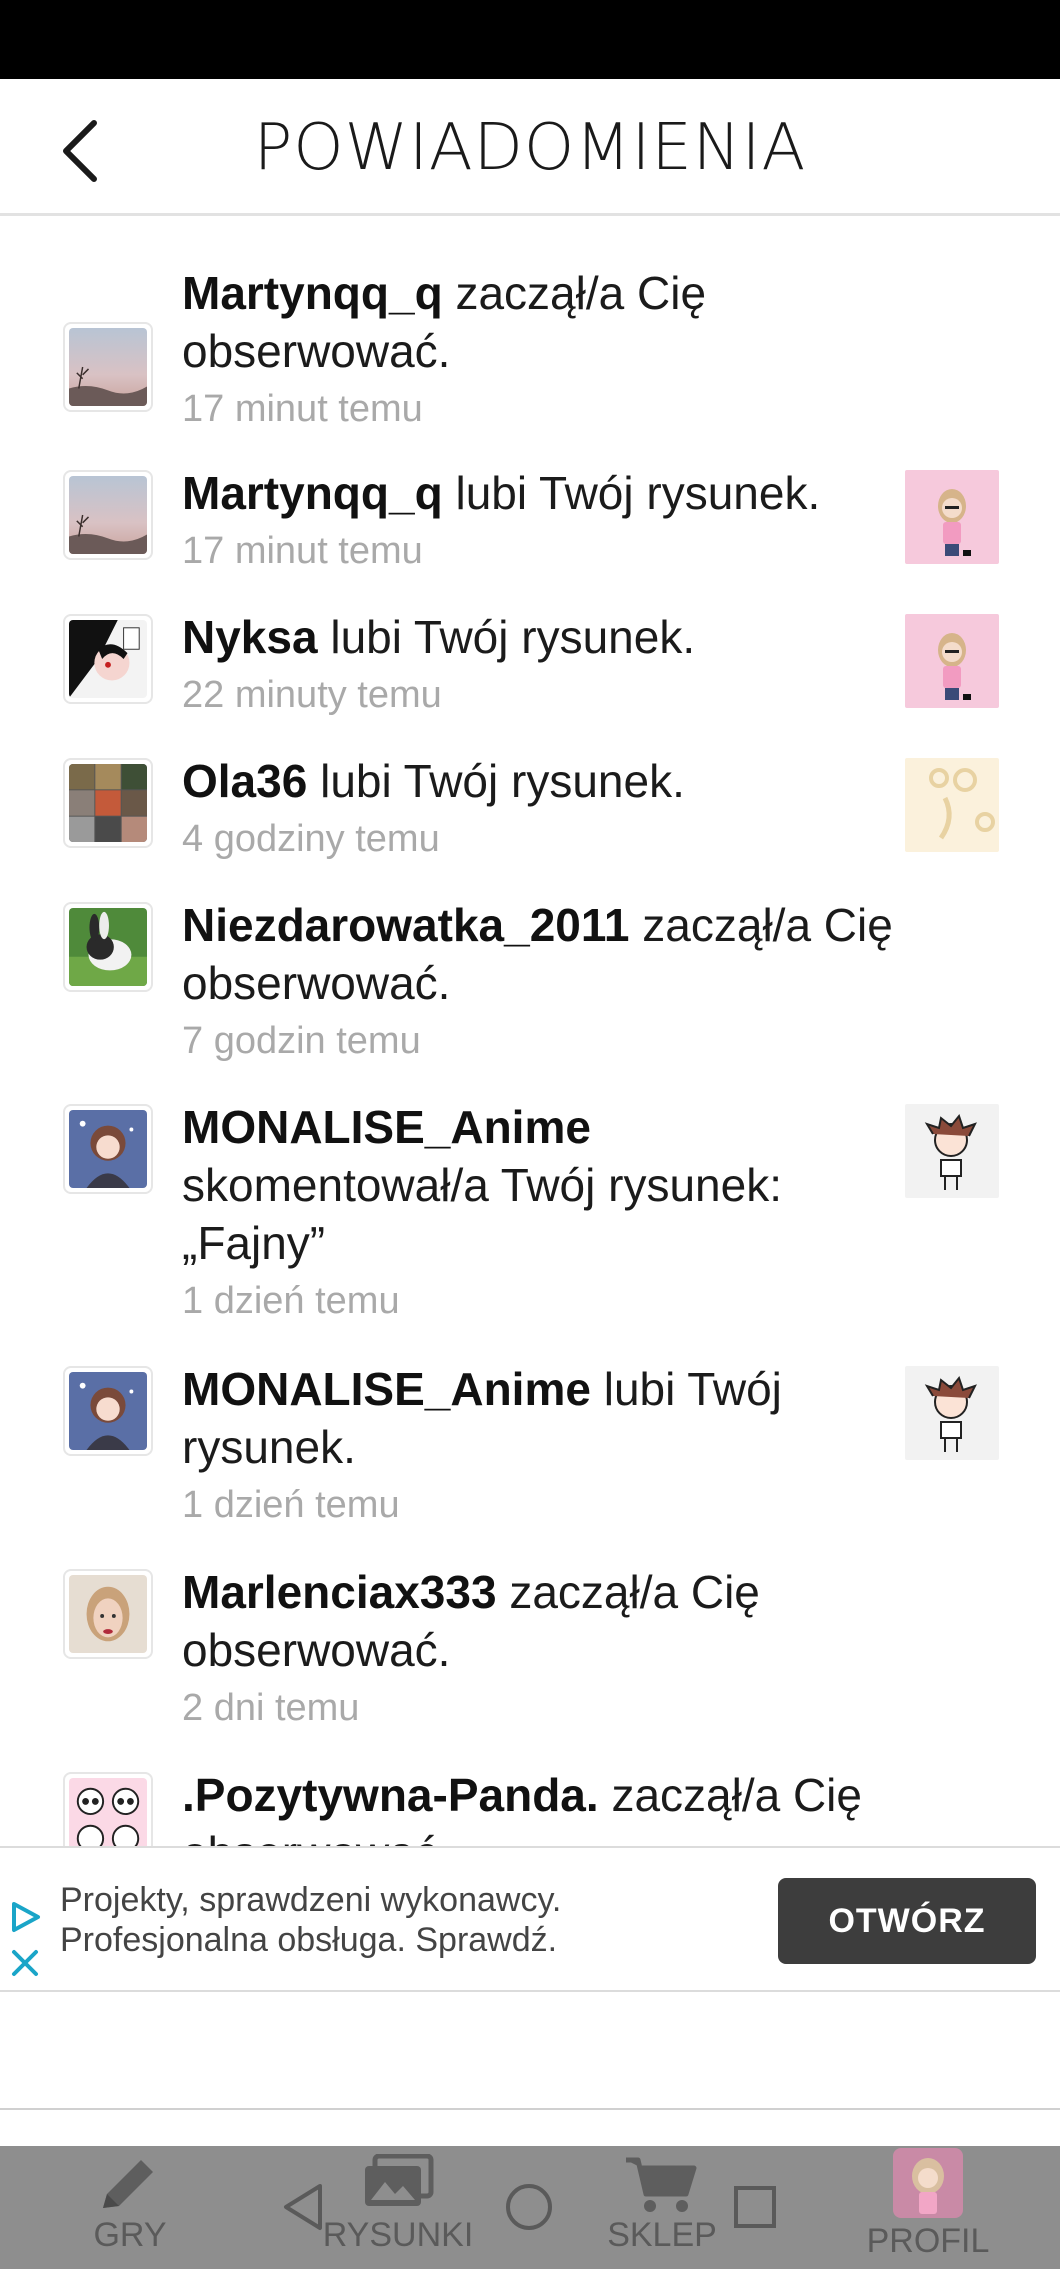  What do you see at coordinates (532, 810) in the screenshot?
I see `notification-text: Ola36 lubi Twój rysunek. 4 godziny temu` at bounding box center [532, 810].